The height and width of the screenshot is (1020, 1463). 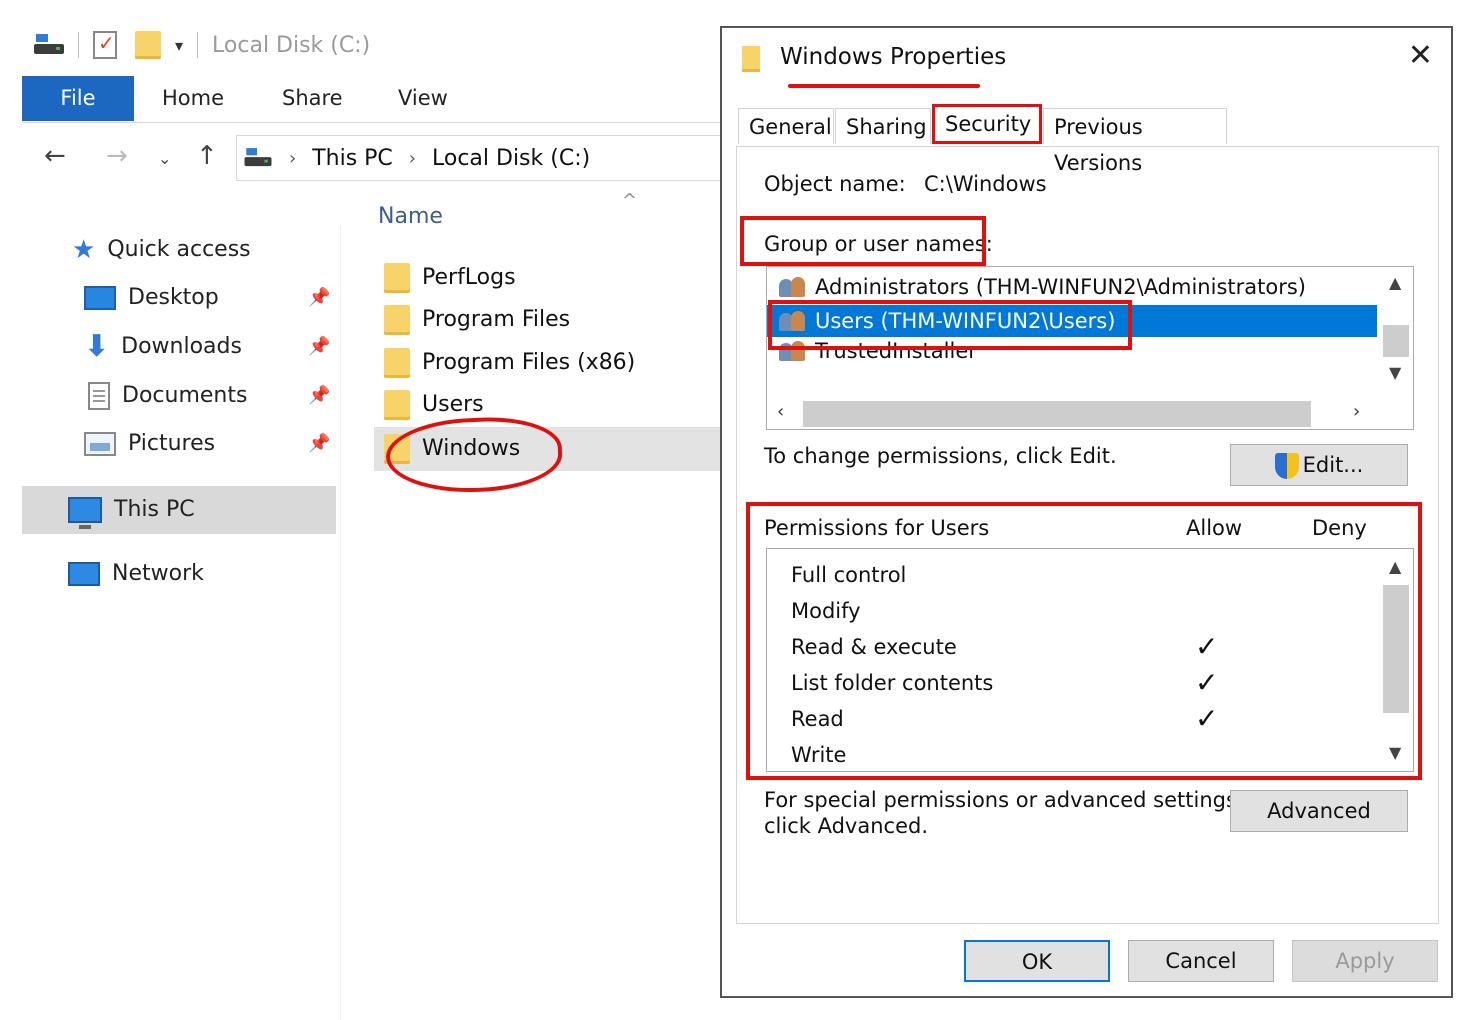 I want to click on nav-label: This PC, so click(x=154, y=509).